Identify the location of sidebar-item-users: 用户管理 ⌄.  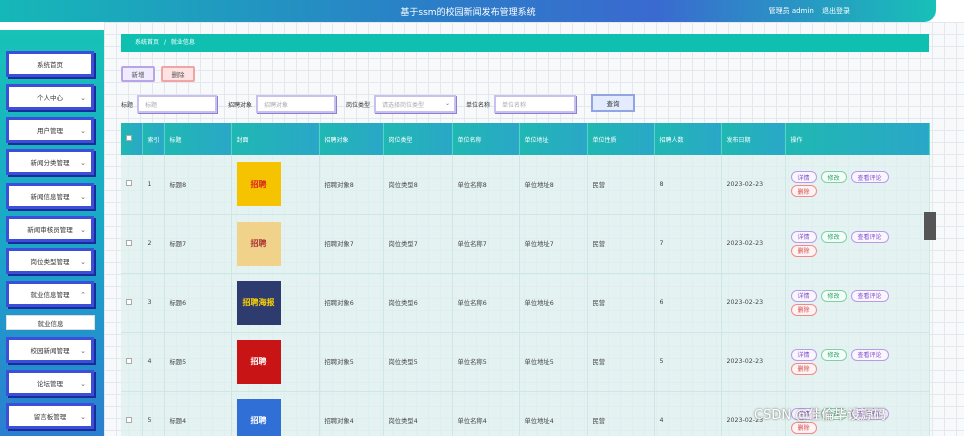
(50, 130).